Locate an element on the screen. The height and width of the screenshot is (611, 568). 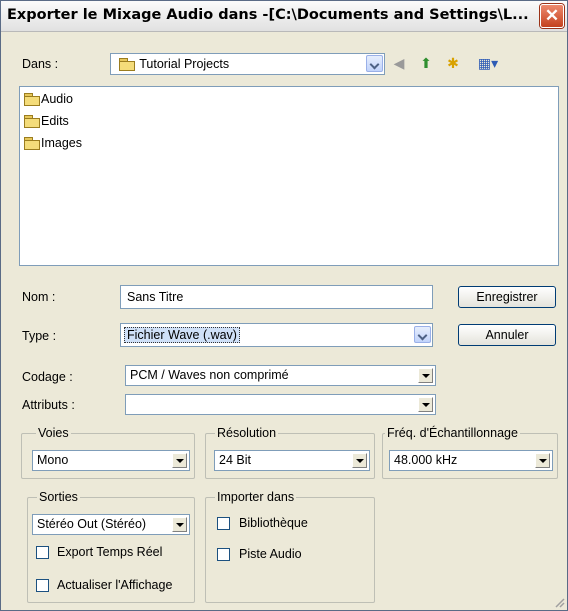
sample-rate-label: Fréq. d'Échantillonnage is located at coordinates (452, 433).